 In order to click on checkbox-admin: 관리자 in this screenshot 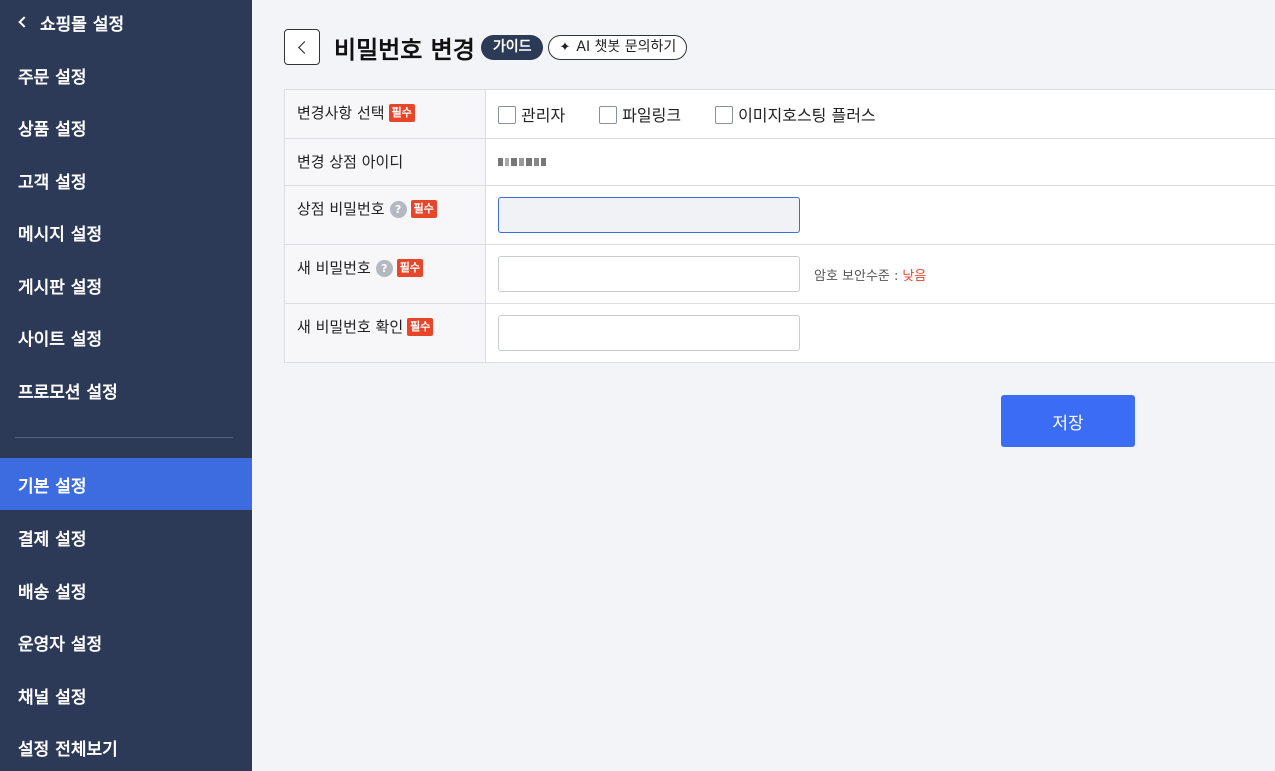, I will do `click(531, 114)`.